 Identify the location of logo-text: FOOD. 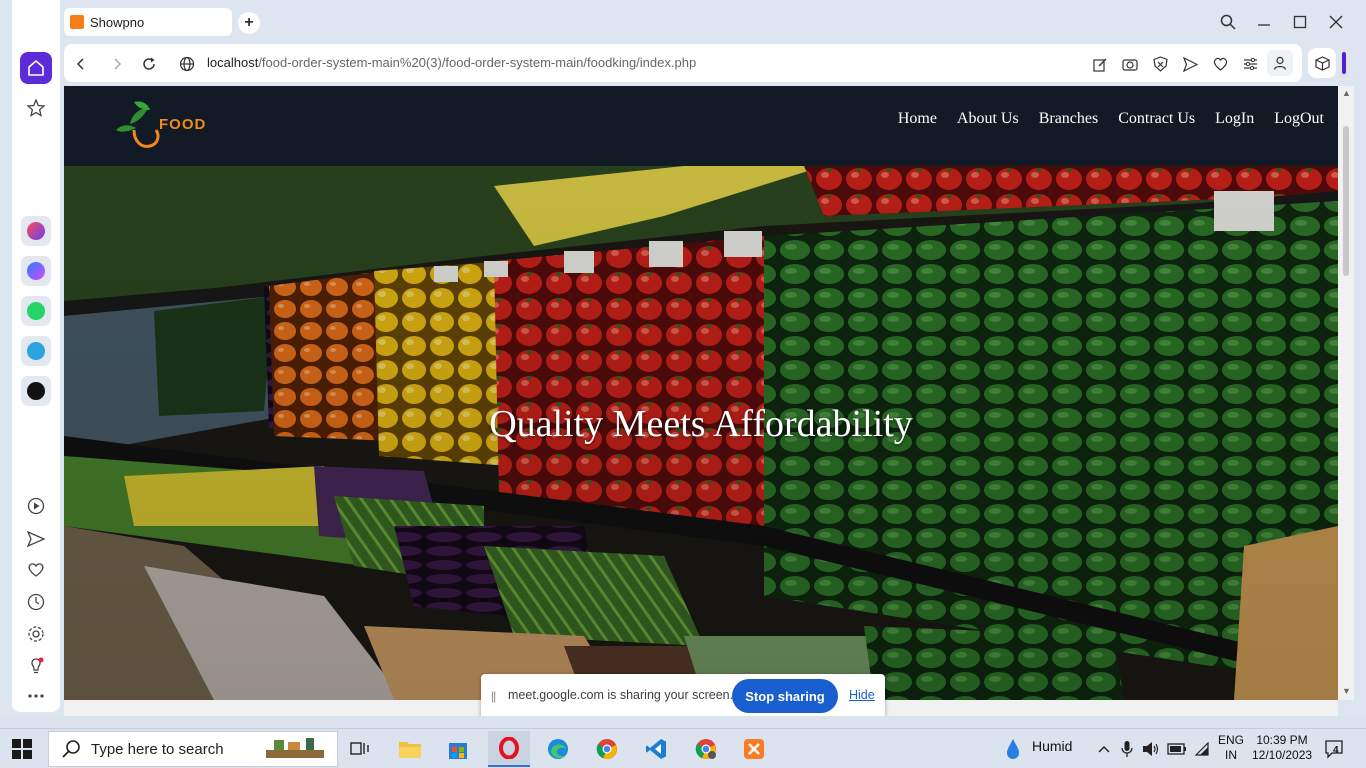
(182, 124).